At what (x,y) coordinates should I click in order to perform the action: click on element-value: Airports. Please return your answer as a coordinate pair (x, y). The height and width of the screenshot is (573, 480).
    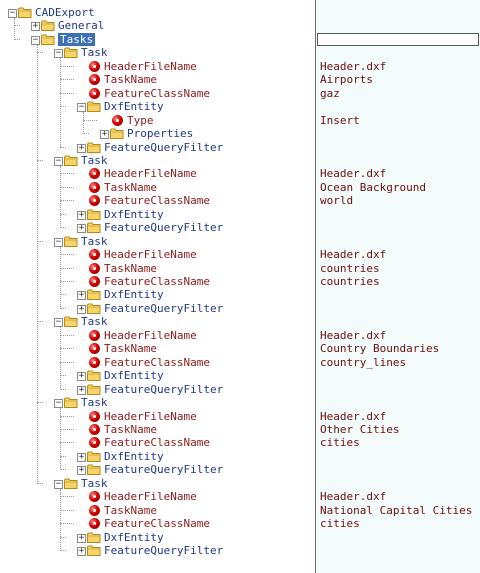
    Looking at the image, I should click on (346, 79).